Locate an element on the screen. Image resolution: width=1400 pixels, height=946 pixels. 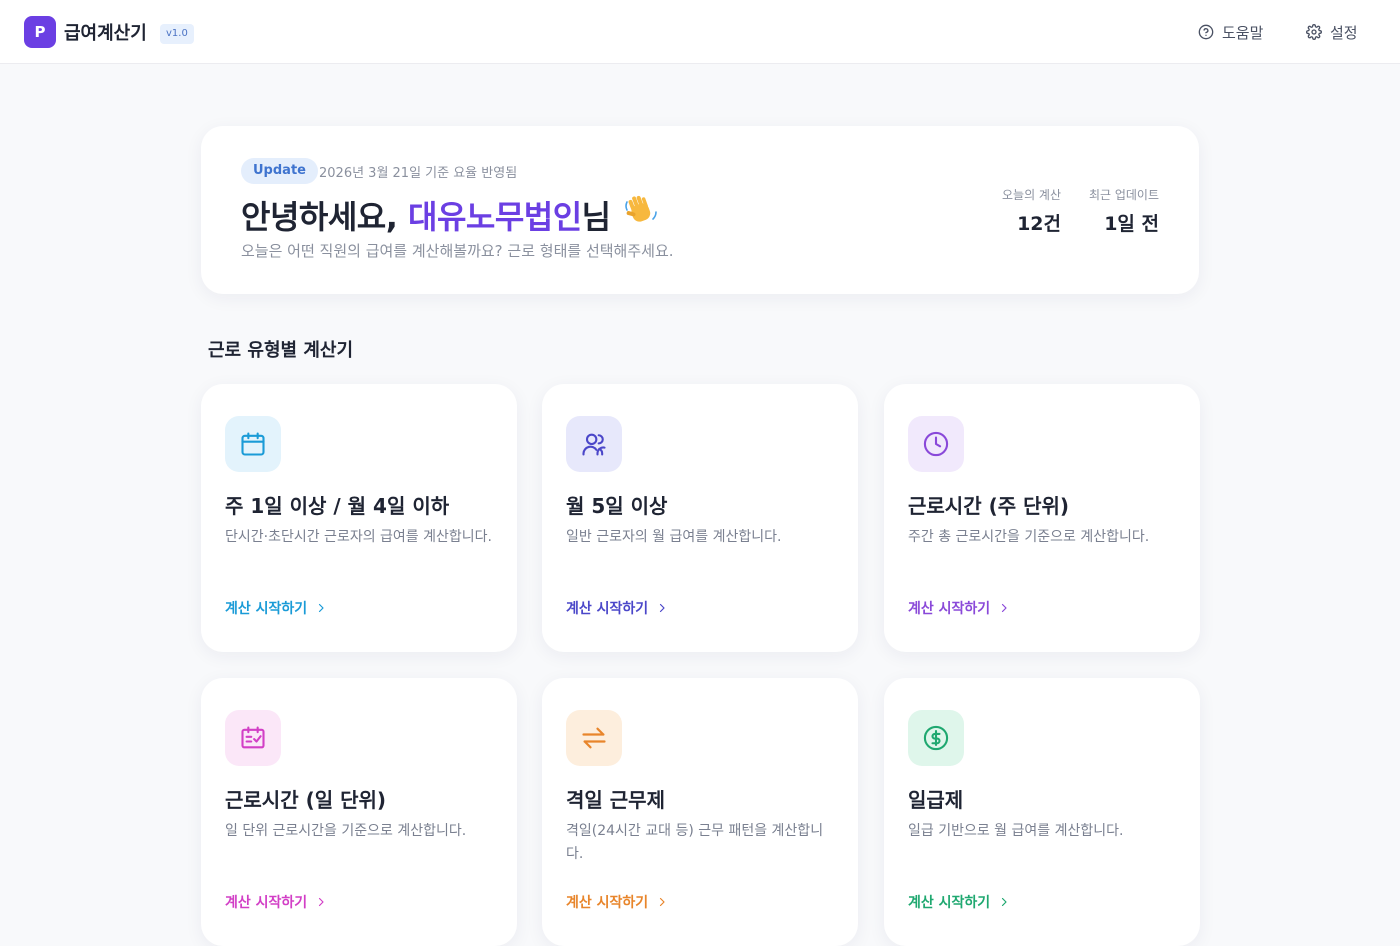
calendar-icon is located at coordinates (253, 444).